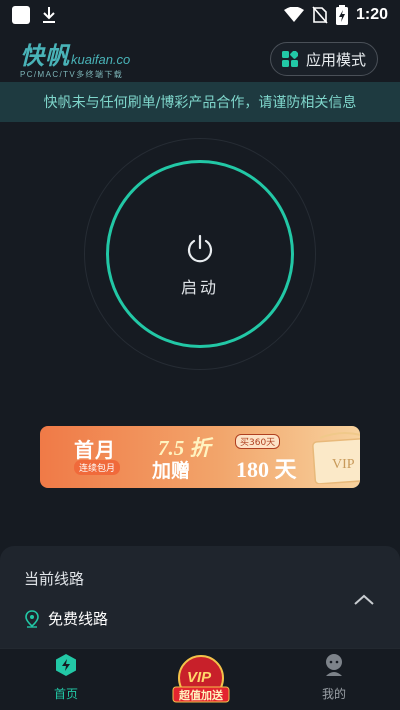 The height and width of the screenshot is (710, 400). I want to click on vip-badge-top-text: VIP, so click(199, 677).